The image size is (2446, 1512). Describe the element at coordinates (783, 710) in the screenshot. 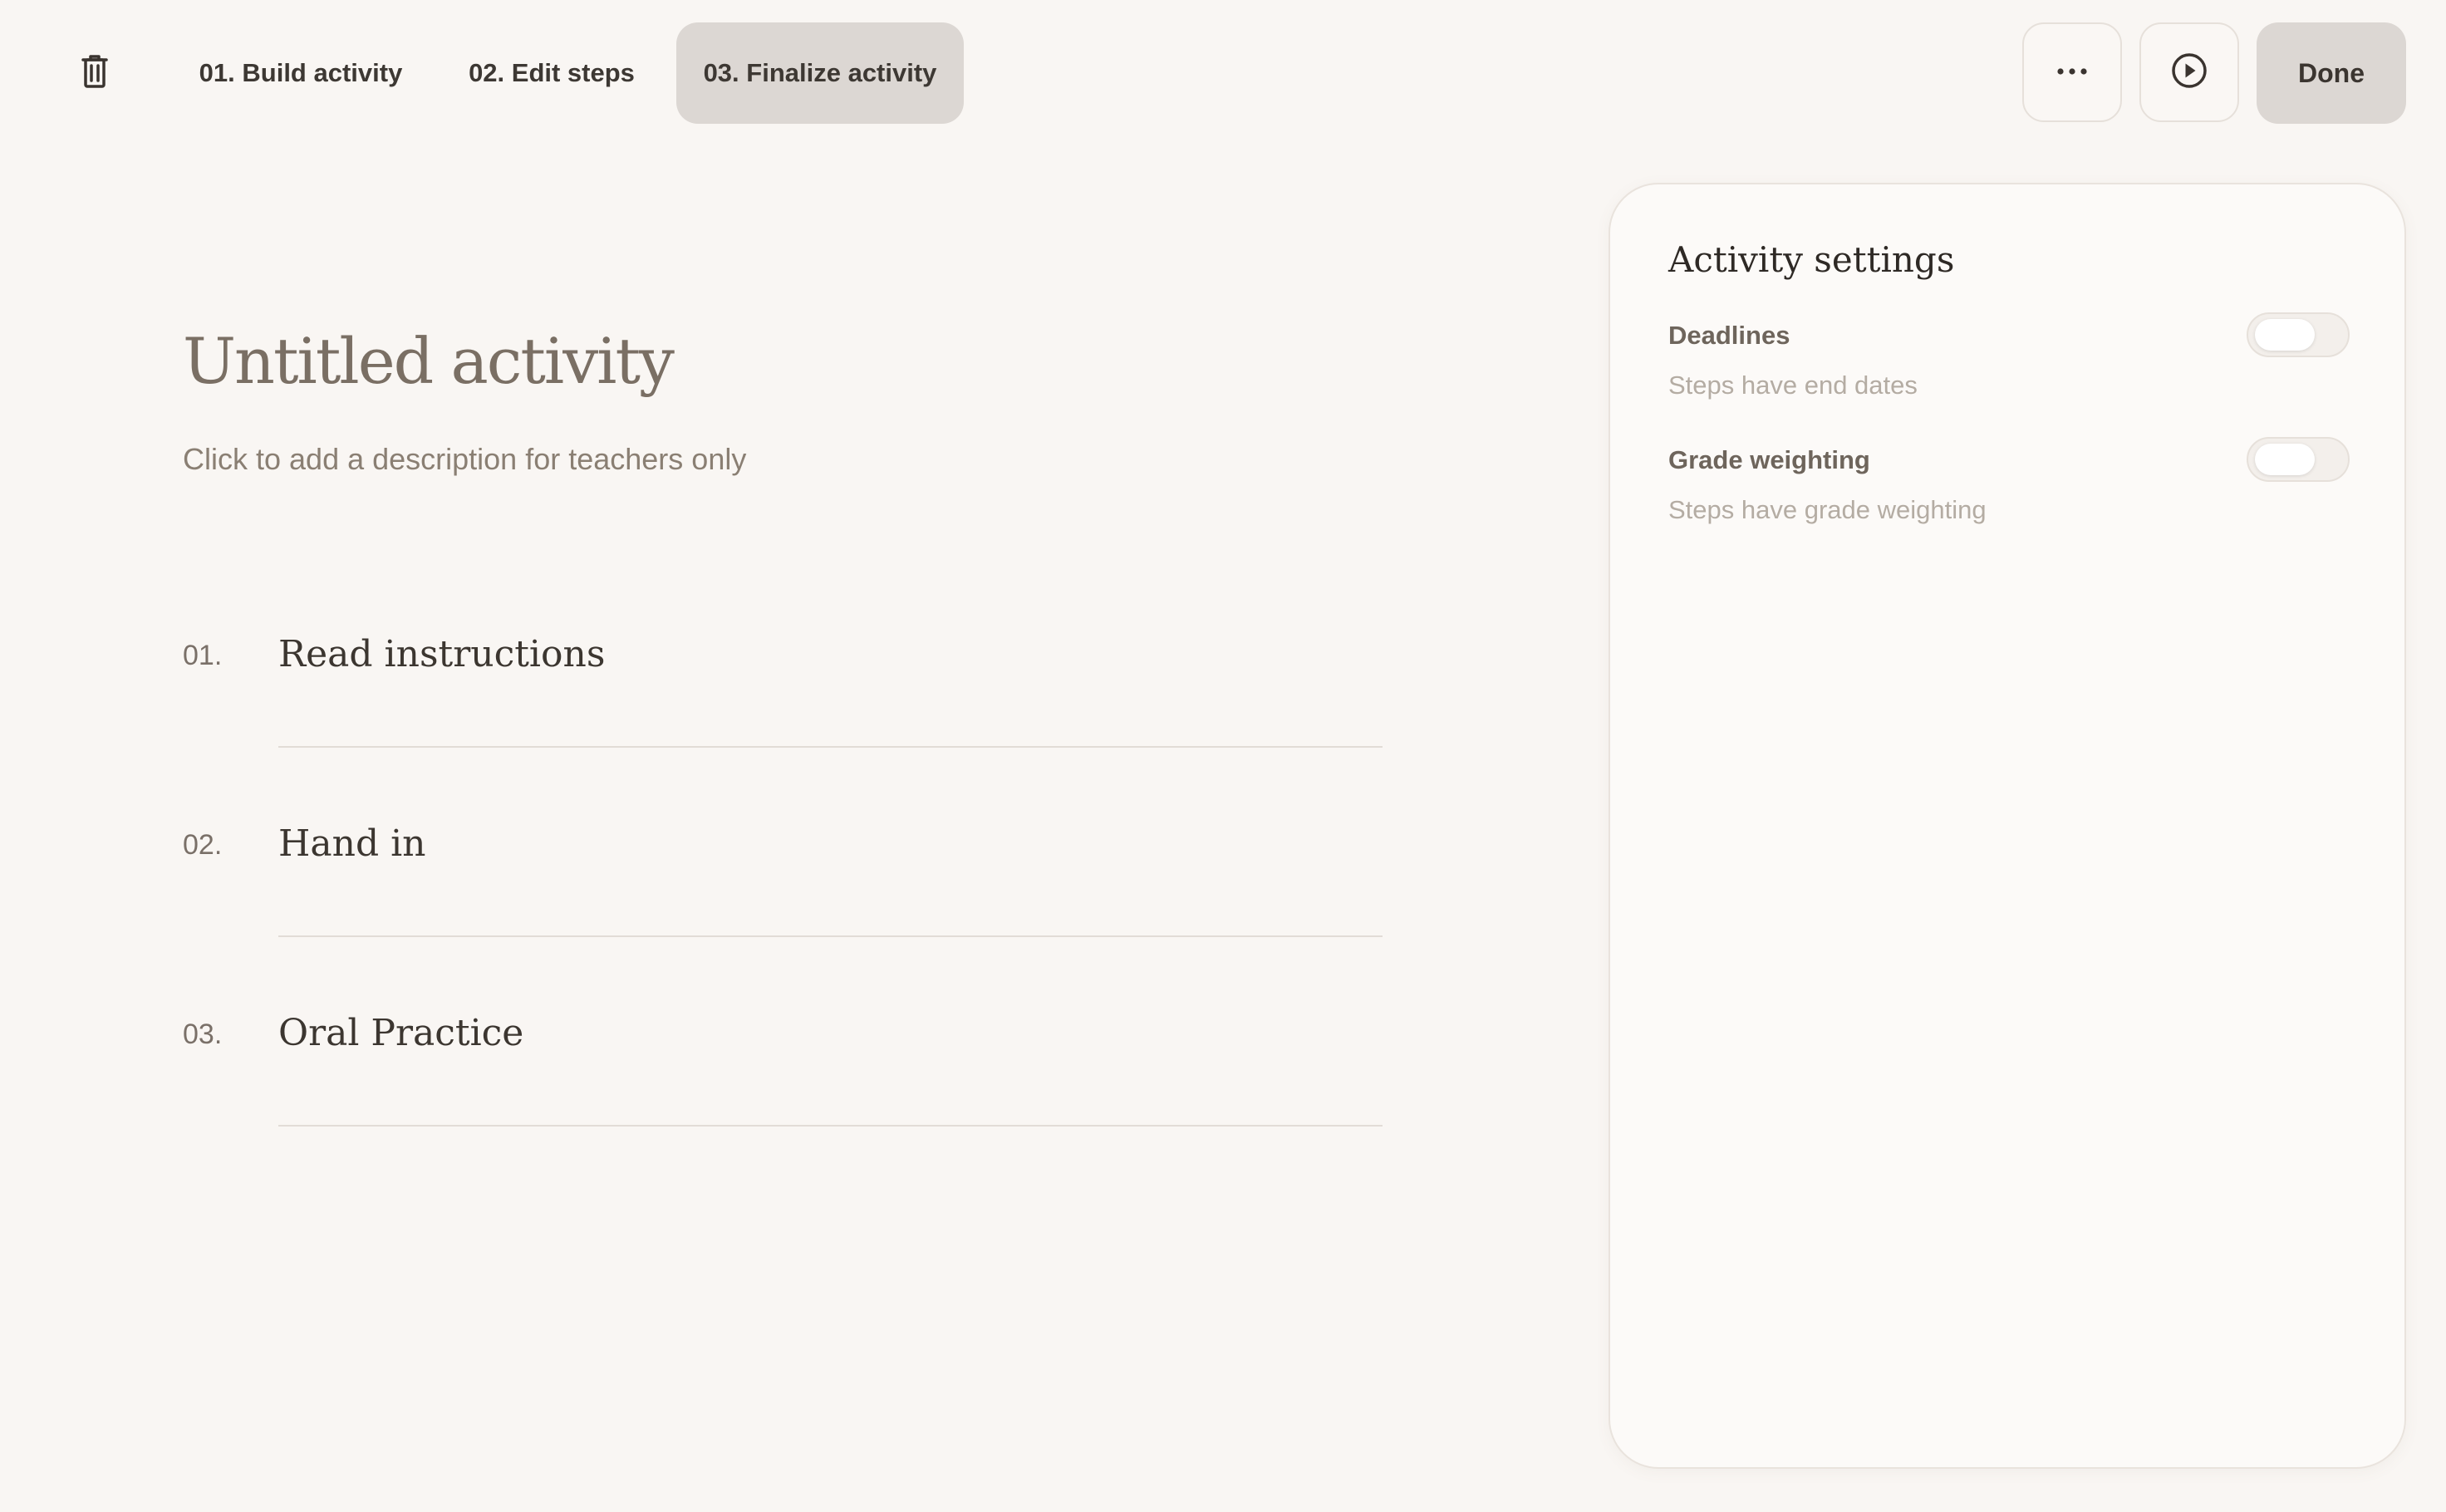

I see `step-item: 01. Read instructions` at that location.